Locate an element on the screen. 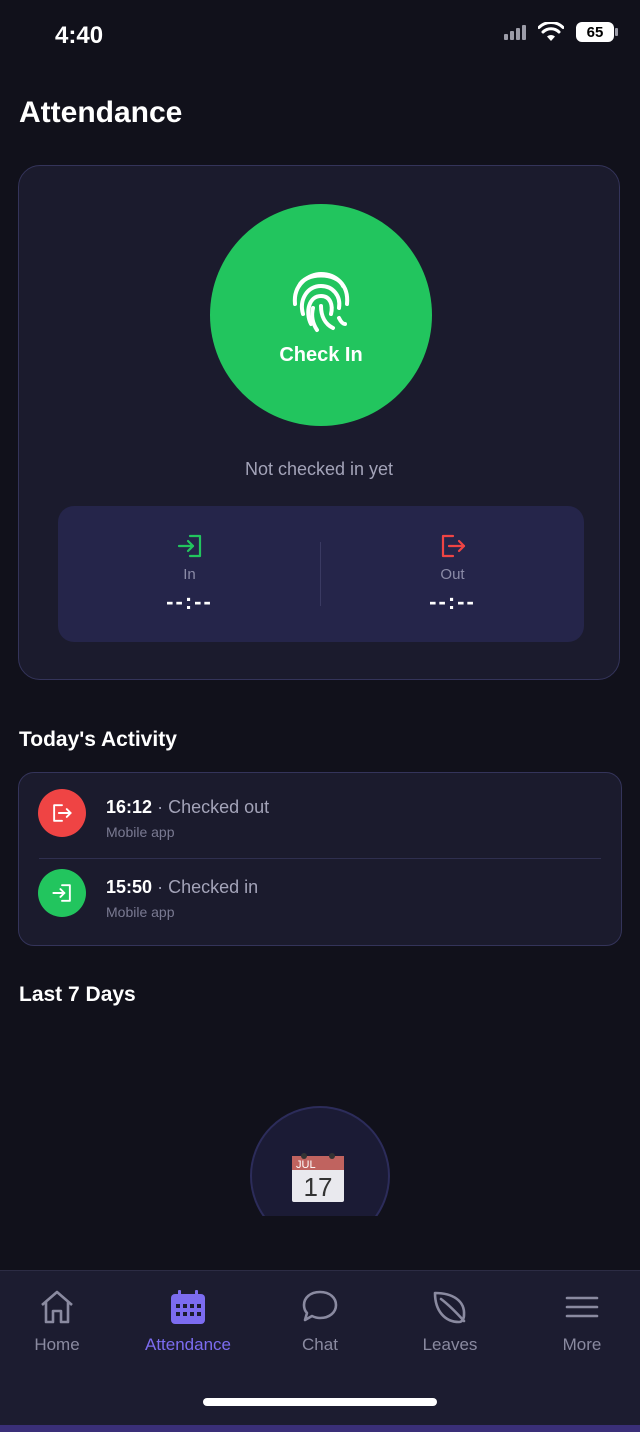 The image size is (640, 1432). tab-leaves-label: Leaves is located at coordinates (450, 1344).